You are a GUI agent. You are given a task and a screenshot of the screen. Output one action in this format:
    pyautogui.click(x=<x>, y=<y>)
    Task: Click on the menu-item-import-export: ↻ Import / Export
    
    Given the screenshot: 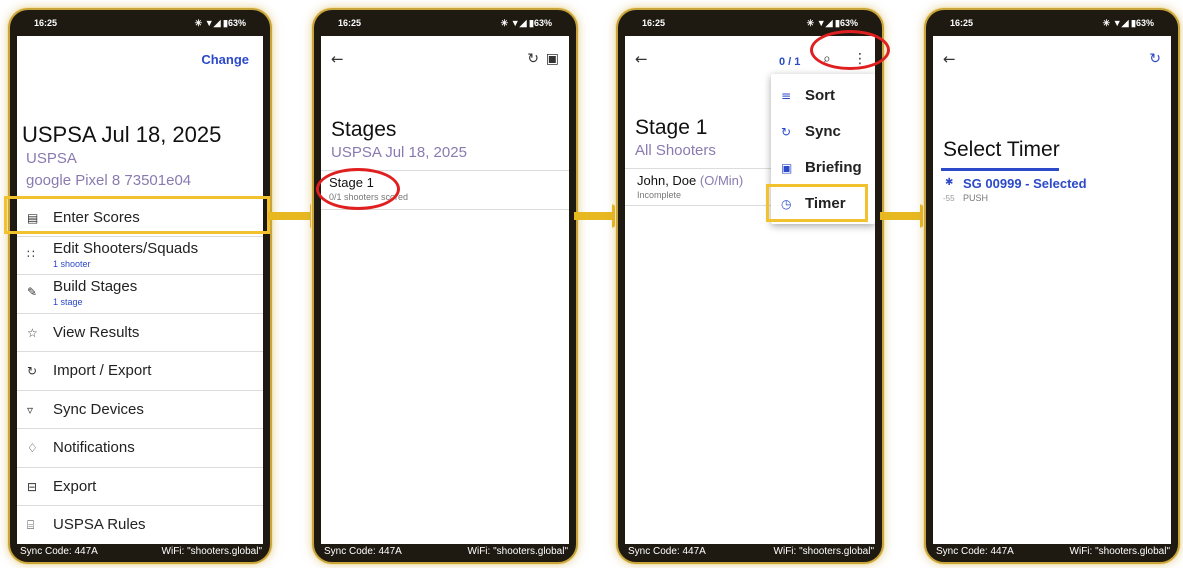 What is the action you would take?
    pyautogui.click(x=140, y=371)
    